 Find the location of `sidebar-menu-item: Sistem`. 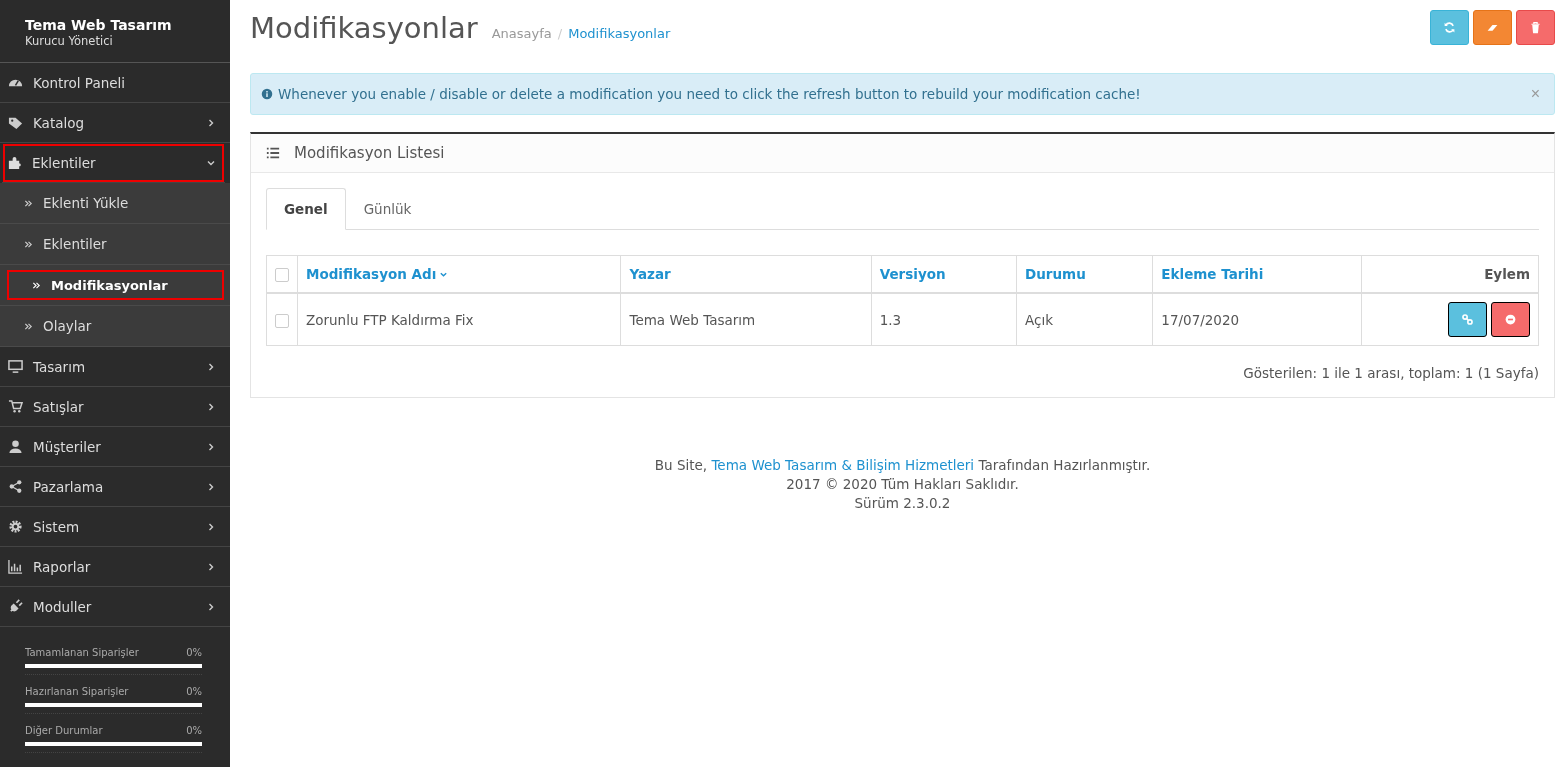

sidebar-menu-item: Sistem is located at coordinates (115, 527).